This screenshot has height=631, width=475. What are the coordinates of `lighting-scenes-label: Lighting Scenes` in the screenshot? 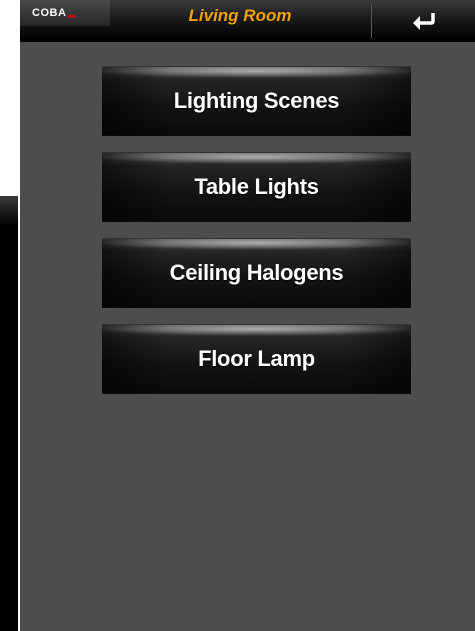 It's located at (256, 100).